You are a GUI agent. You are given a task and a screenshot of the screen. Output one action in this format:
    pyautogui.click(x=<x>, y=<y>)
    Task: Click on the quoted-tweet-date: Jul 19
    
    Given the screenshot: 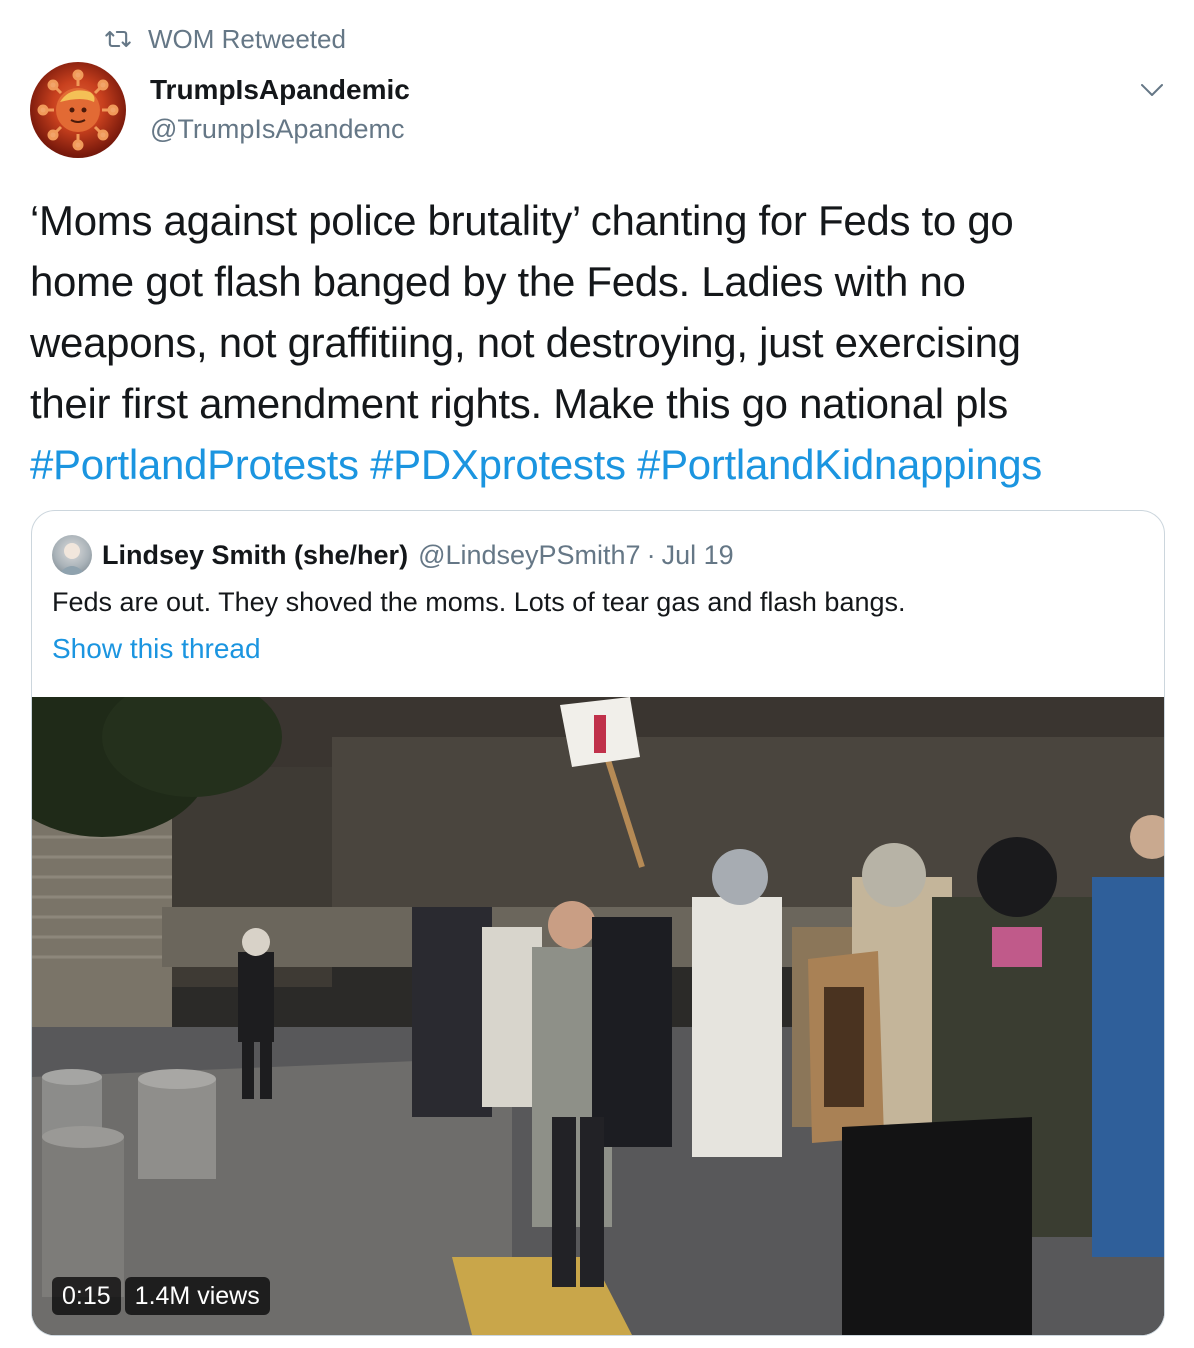 What is the action you would take?
    pyautogui.click(x=698, y=555)
    